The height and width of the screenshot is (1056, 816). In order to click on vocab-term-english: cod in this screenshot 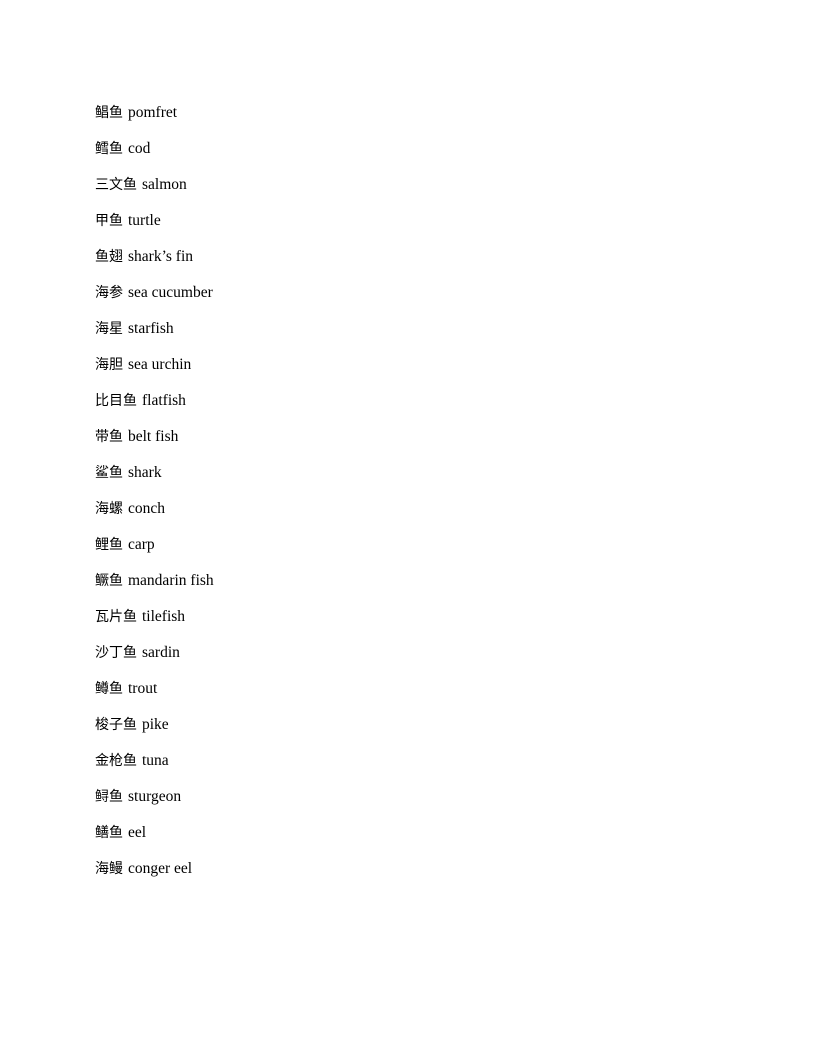, I will do `click(139, 148)`.